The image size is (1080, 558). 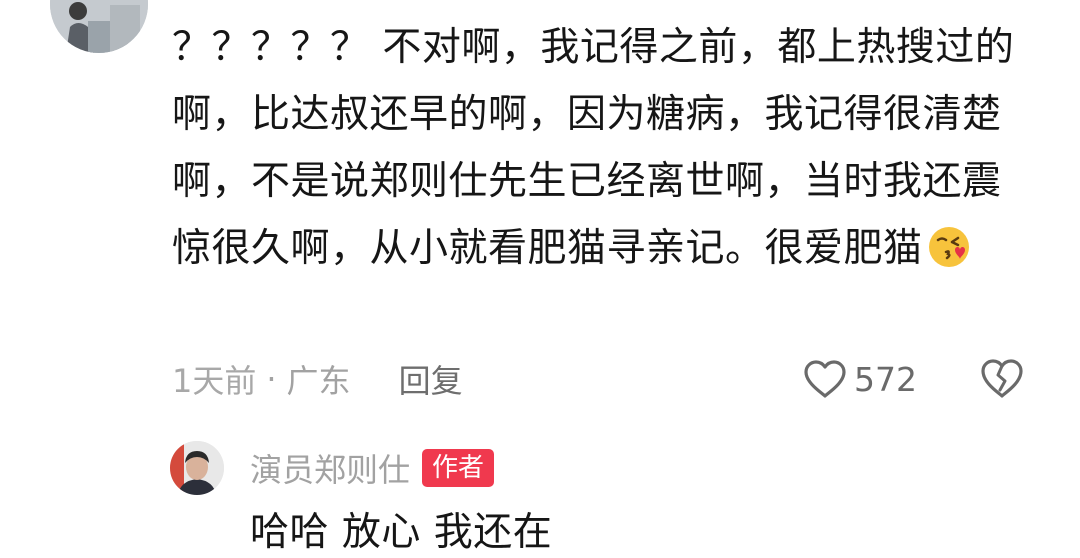 I want to click on comment-meta: 1天前 · 广东 回复, so click(x=317, y=379).